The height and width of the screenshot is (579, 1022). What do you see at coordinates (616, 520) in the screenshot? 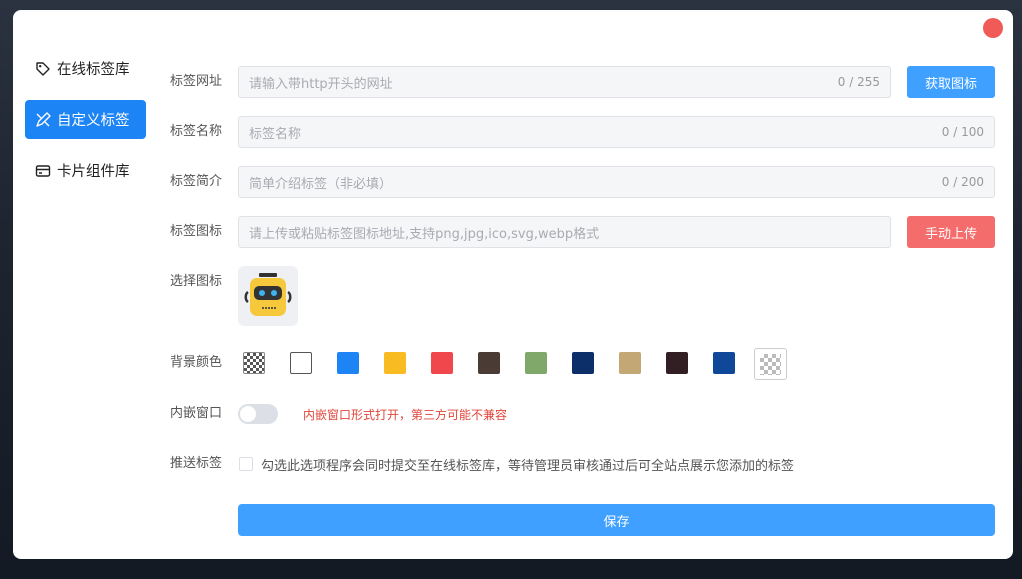
I see `save-button: 保存` at bounding box center [616, 520].